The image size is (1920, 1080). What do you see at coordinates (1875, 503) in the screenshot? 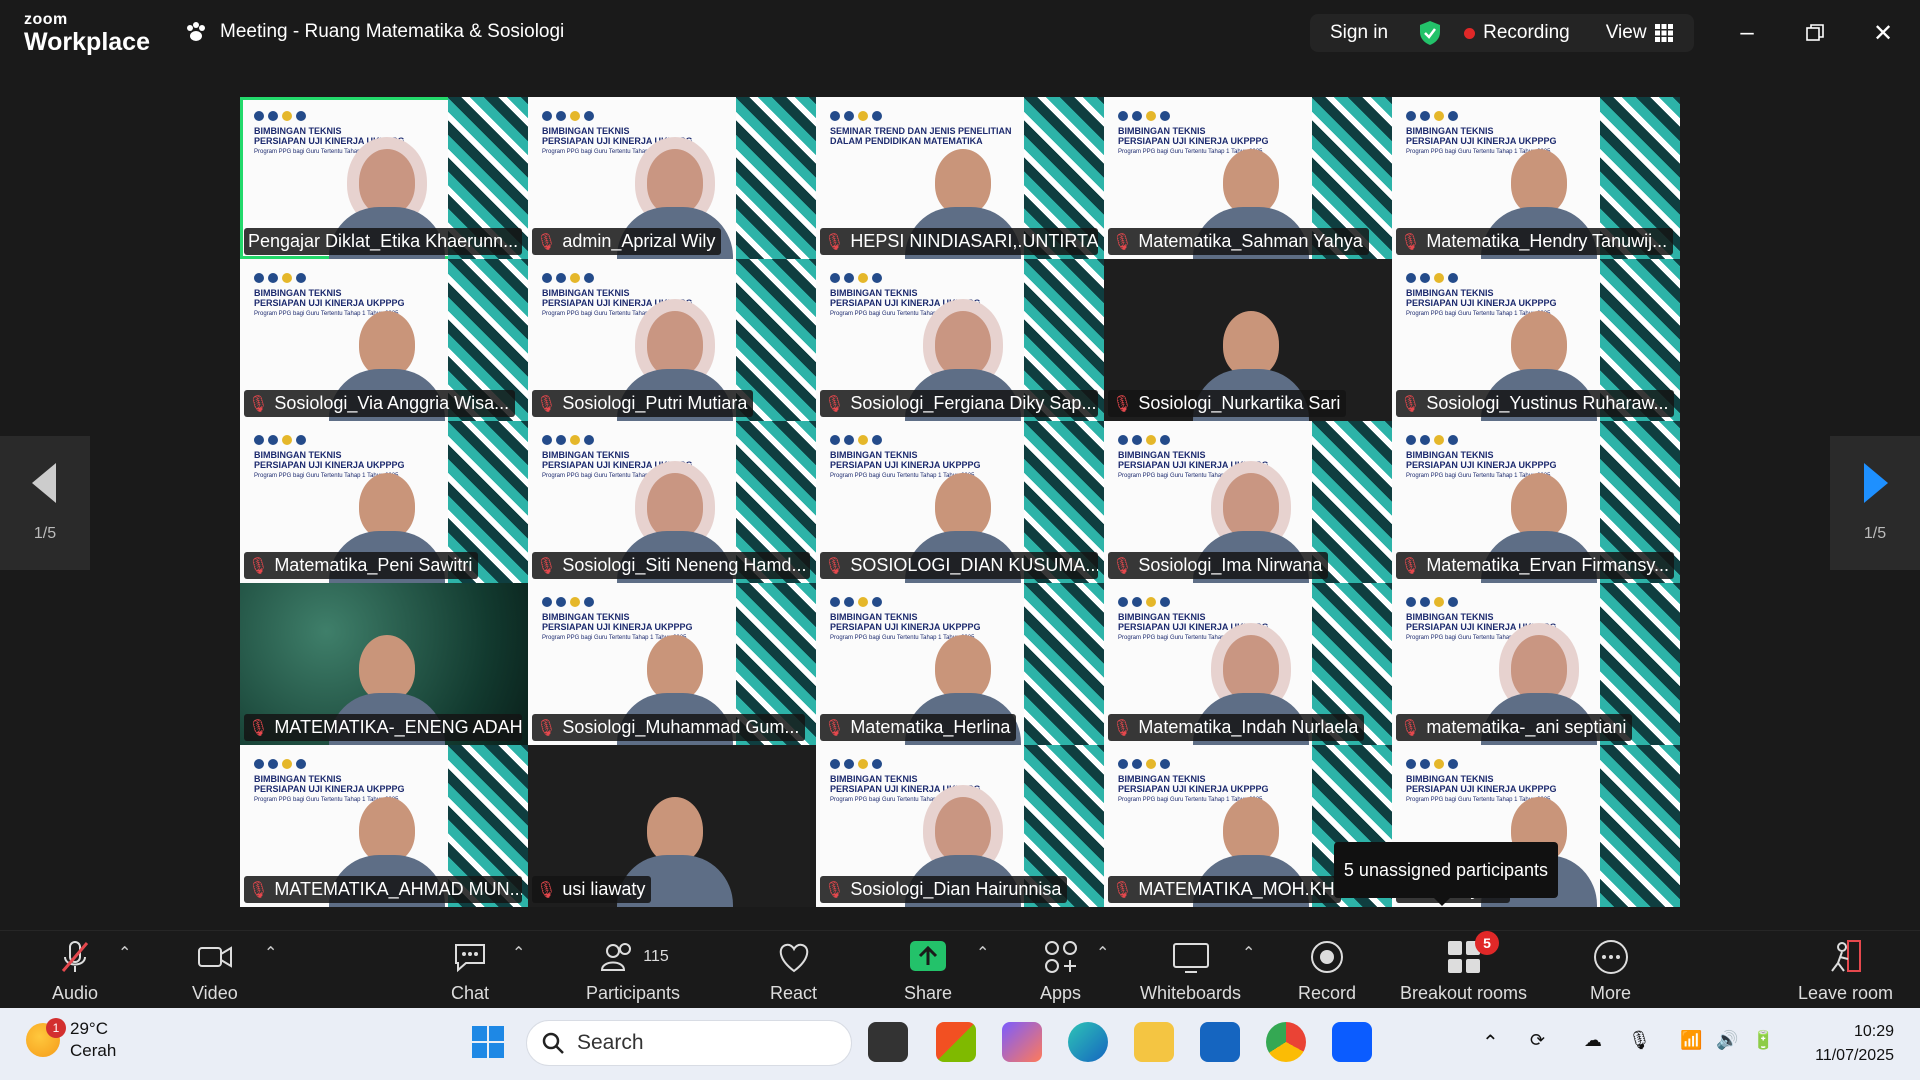
I see `next-page-button: 1/5` at bounding box center [1875, 503].